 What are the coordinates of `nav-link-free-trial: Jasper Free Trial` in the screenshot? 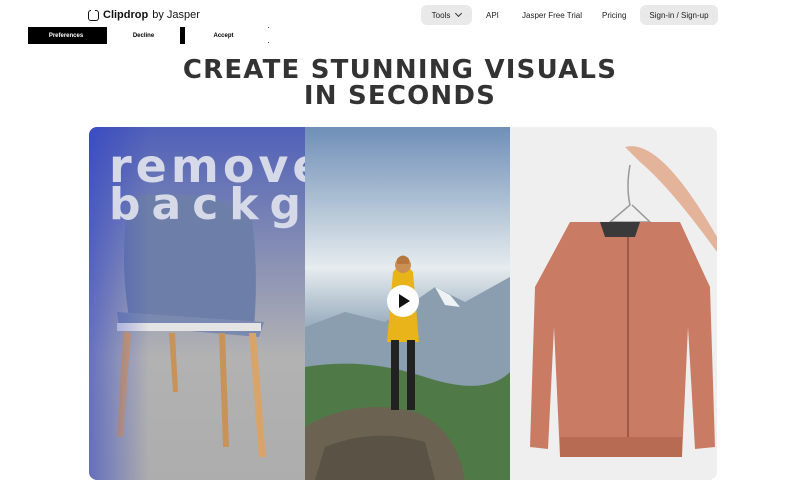 It's located at (552, 15).